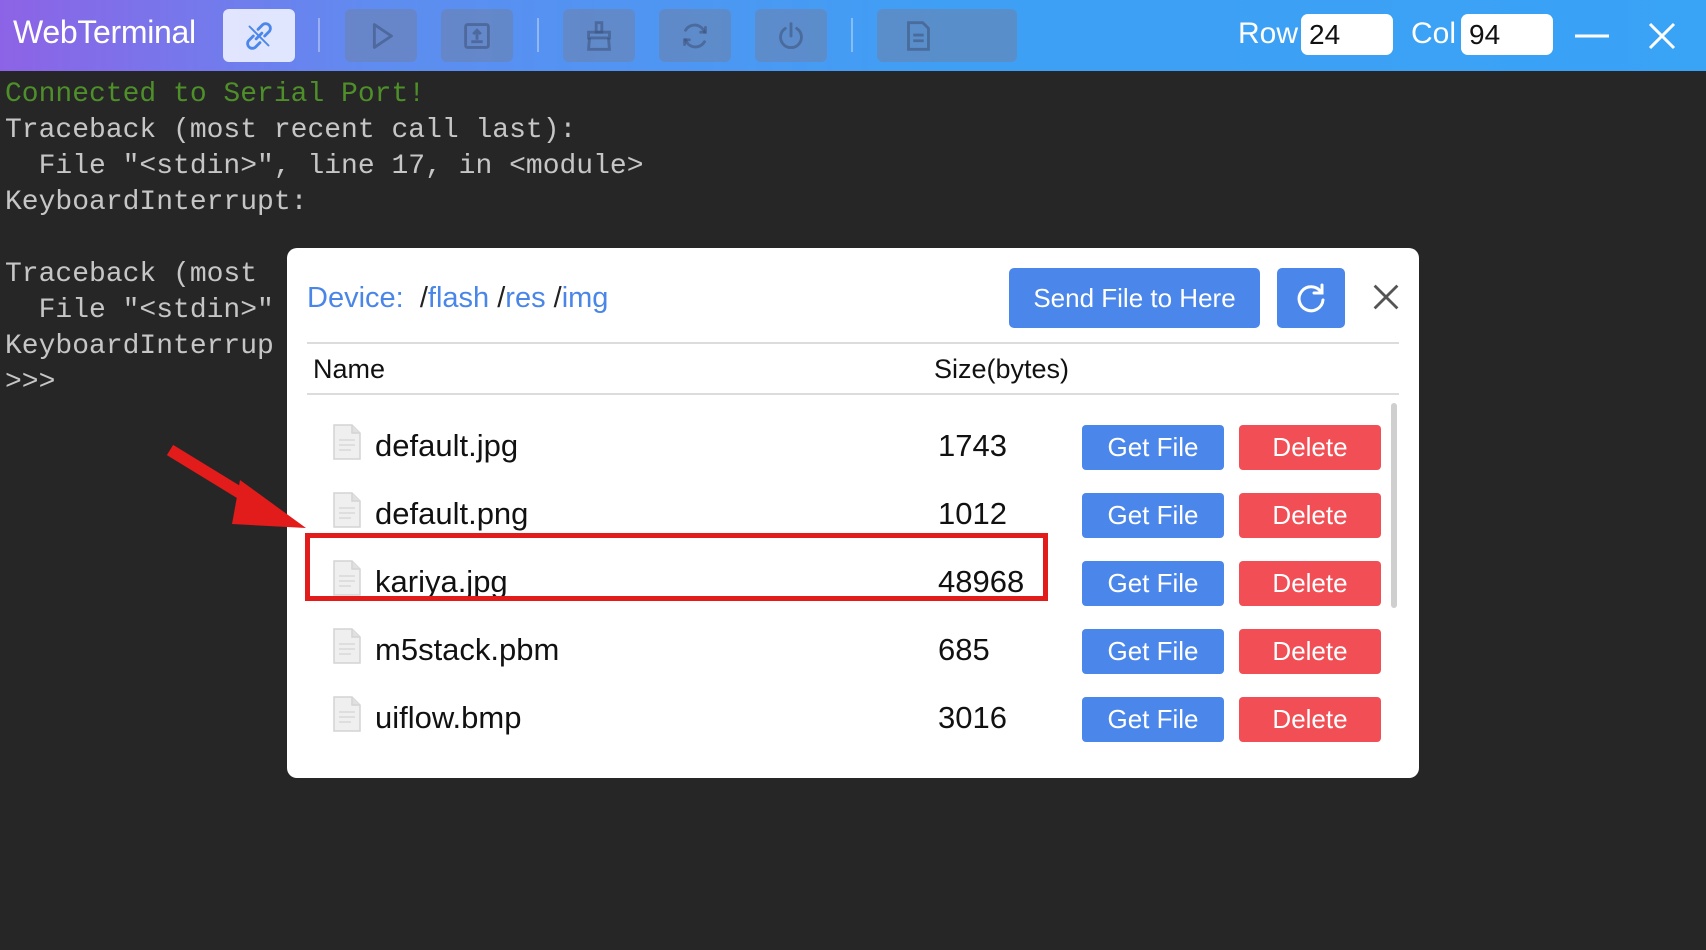 Image resolution: width=1706 pixels, height=950 pixels. What do you see at coordinates (972, 445) in the screenshot?
I see `file-size: 1743` at bounding box center [972, 445].